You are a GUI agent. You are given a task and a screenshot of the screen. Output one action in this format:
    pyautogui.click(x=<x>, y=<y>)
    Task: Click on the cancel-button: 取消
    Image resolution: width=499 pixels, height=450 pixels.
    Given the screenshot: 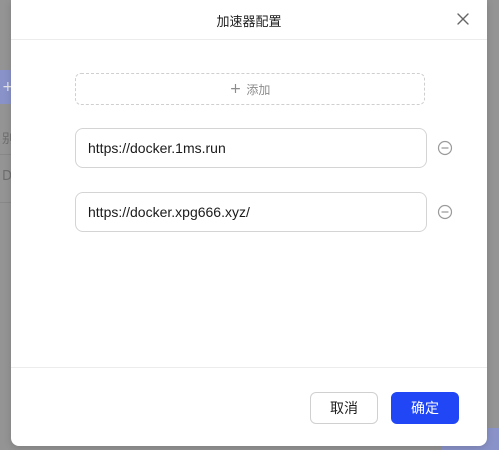 What is the action you would take?
    pyautogui.click(x=344, y=408)
    